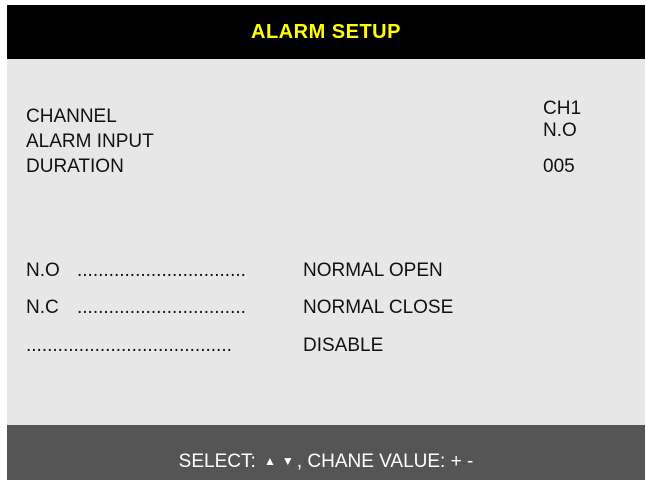  What do you see at coordinates (562, 109) in the screenshot?
I see `channel-value: CH1` at bounding box center [562, 109].